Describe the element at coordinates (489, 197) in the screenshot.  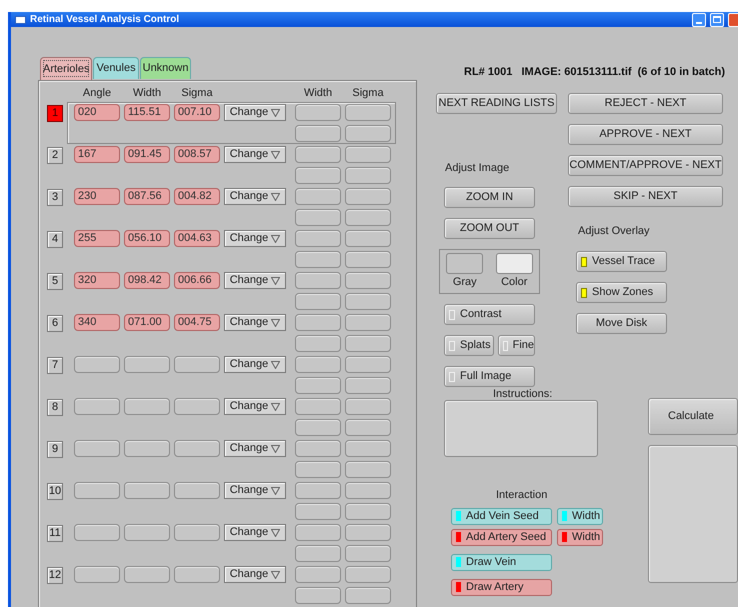
I see `zoom-button: ZOOM IN` at that location.